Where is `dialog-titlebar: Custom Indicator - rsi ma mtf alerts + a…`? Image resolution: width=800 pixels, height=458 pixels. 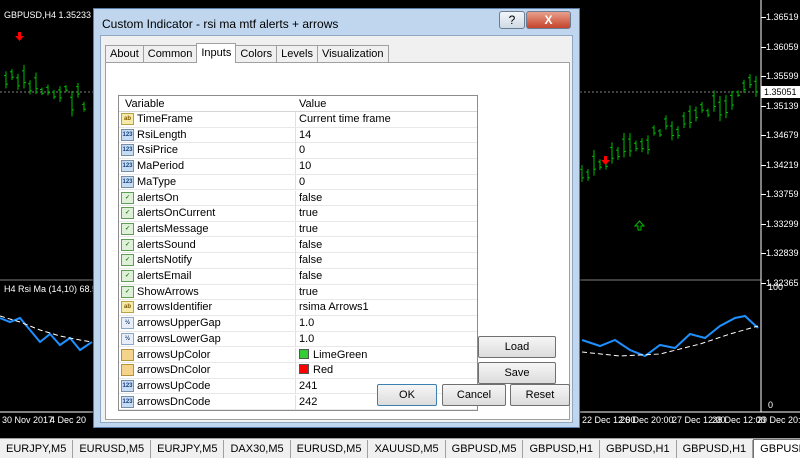 dialog-titlebar: Custom Indicator - rsi ma mtf alerts + a… is located at coordinates (336, 23).